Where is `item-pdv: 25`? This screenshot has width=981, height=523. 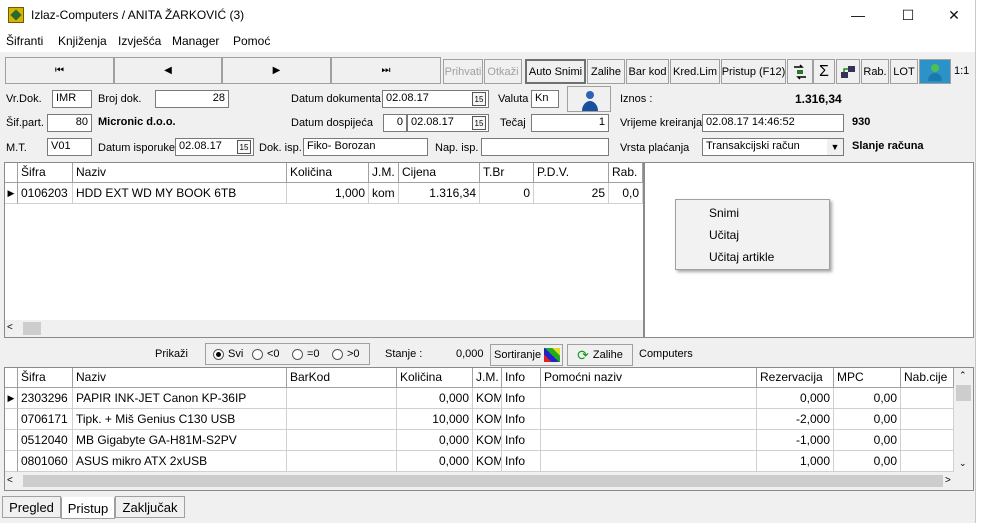 item-pdv: 25 is located at coordinates (571, 193).